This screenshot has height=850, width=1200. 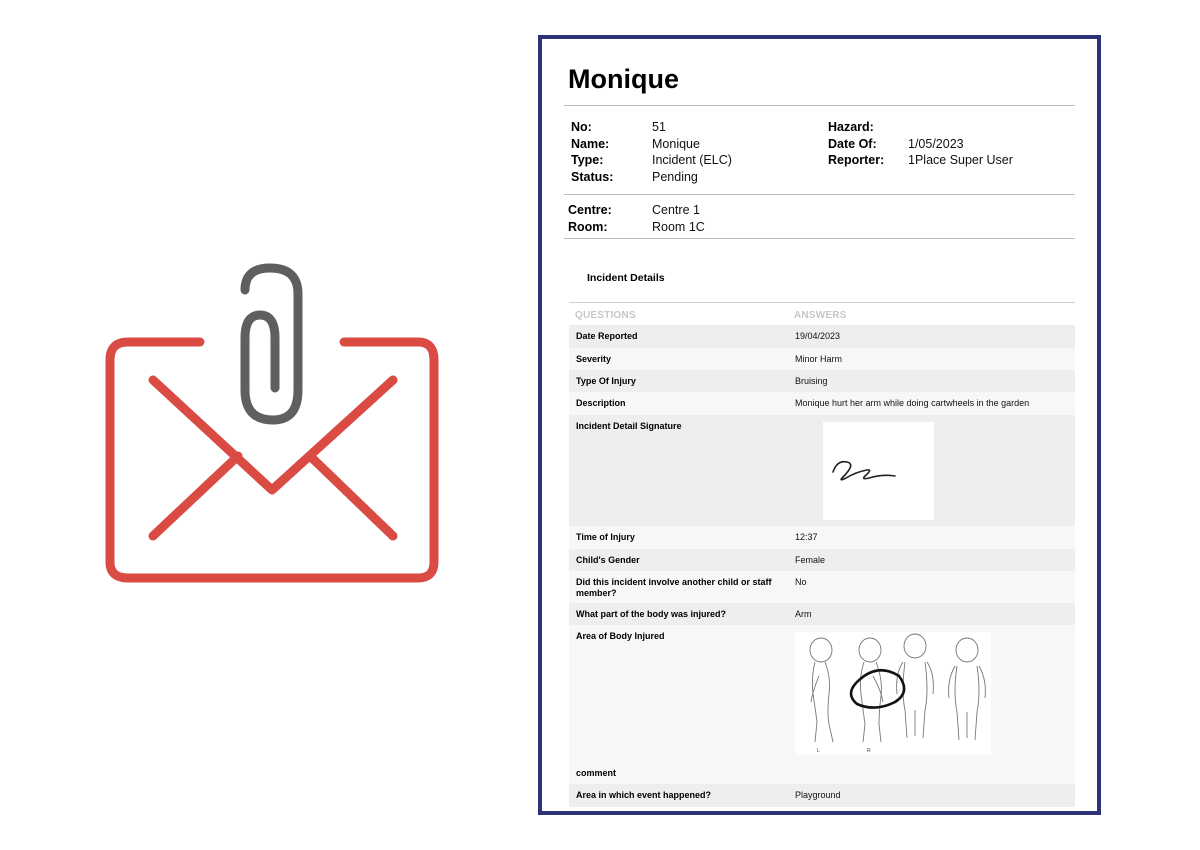 What do you see at coordinates (623, 79) in the screenshot?
I see `report-title: Monique` at bounding box center [623, 79].